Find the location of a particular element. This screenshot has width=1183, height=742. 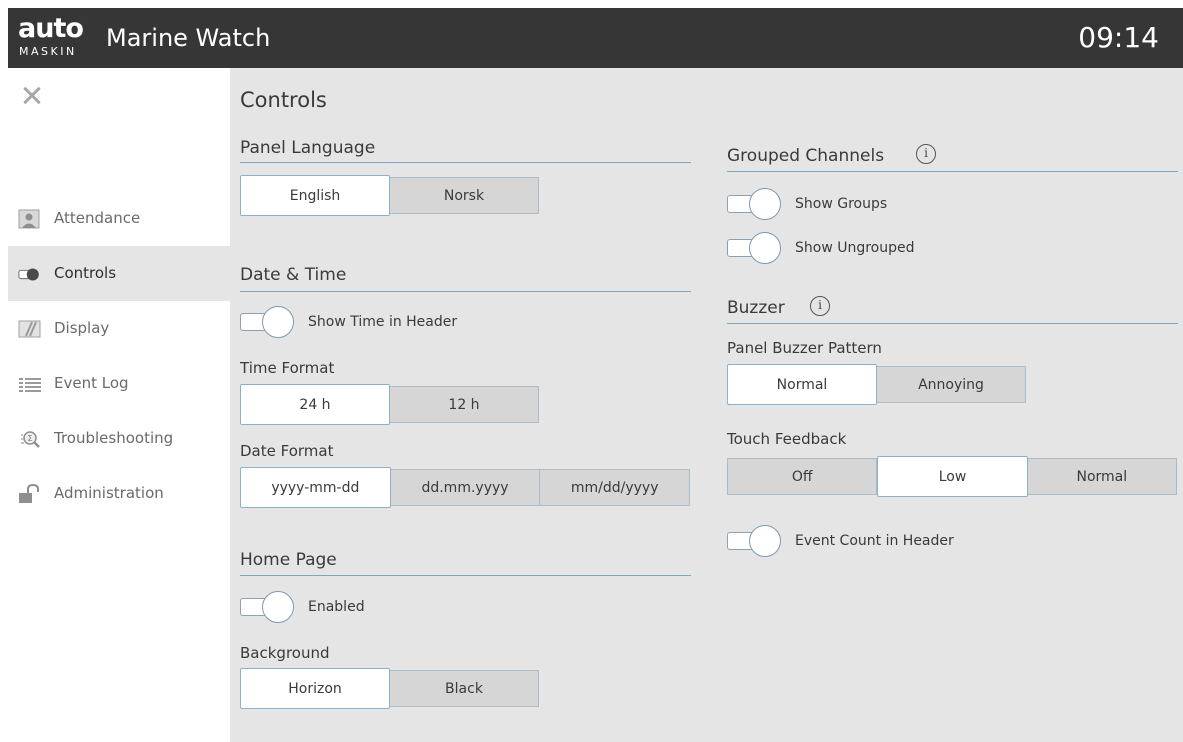

sidebar-item-attendance: Attendance is located at coordinates (119, 218).